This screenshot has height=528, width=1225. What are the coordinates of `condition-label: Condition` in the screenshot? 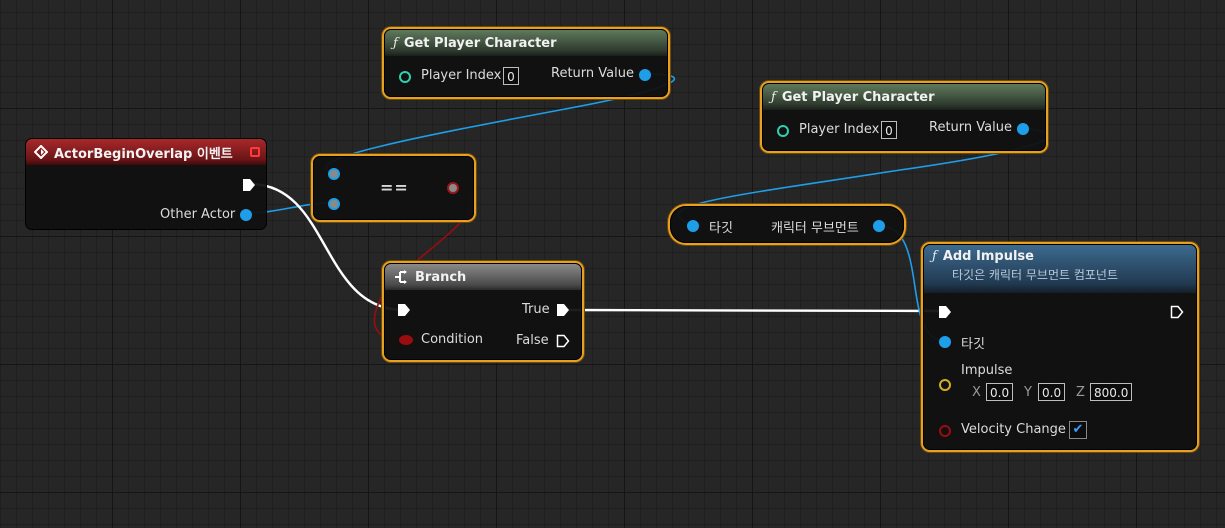 It's located at (452, 339).